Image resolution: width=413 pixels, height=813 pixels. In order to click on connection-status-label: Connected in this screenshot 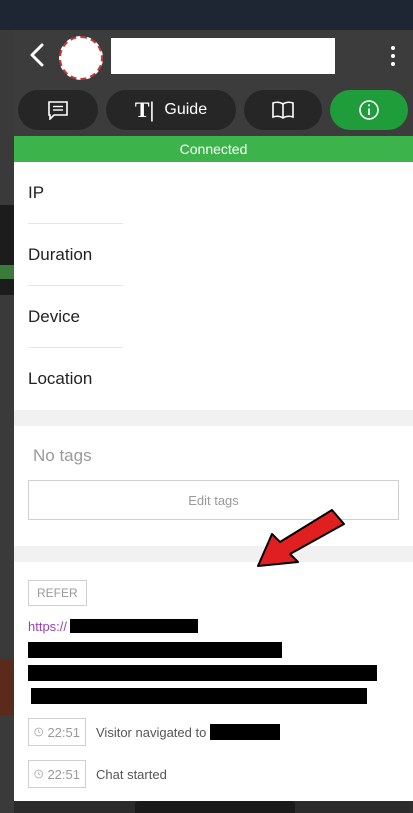, I will do `click(213, 149)`.